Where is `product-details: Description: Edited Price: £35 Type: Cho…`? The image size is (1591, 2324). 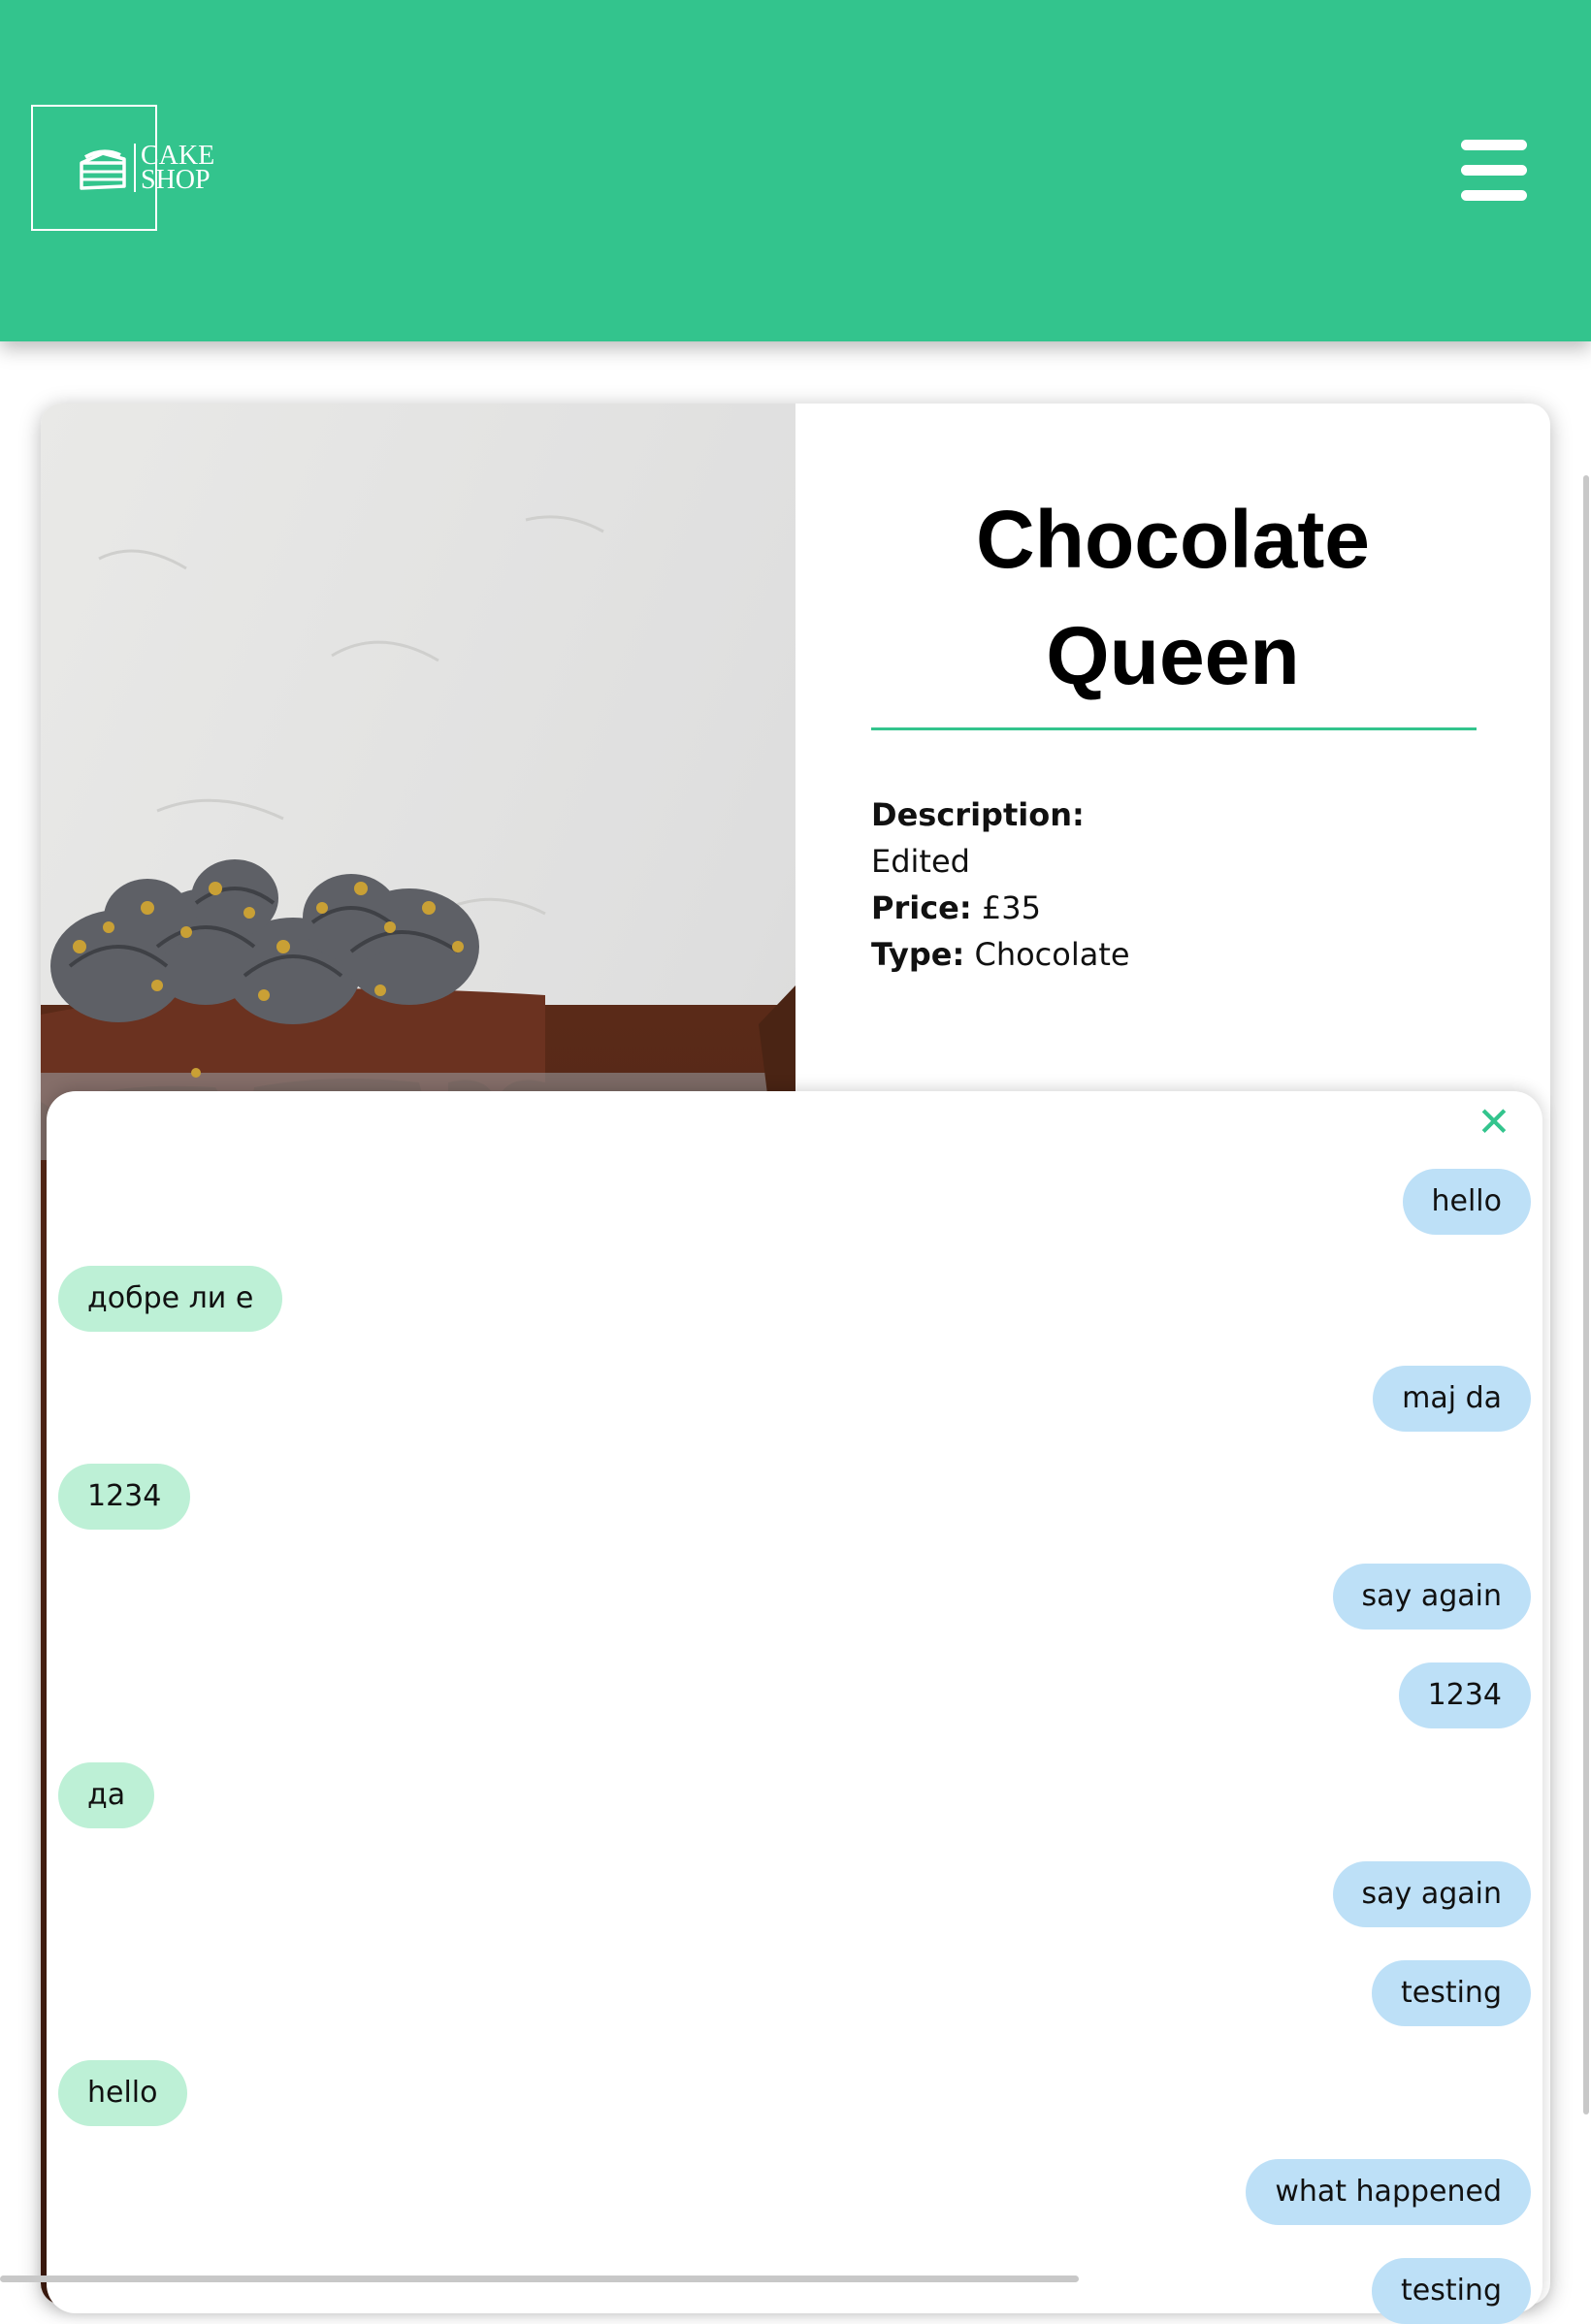 product-details: Description: Edited Price: £35 Type: Cho… is located at coordinates (1001, 884).